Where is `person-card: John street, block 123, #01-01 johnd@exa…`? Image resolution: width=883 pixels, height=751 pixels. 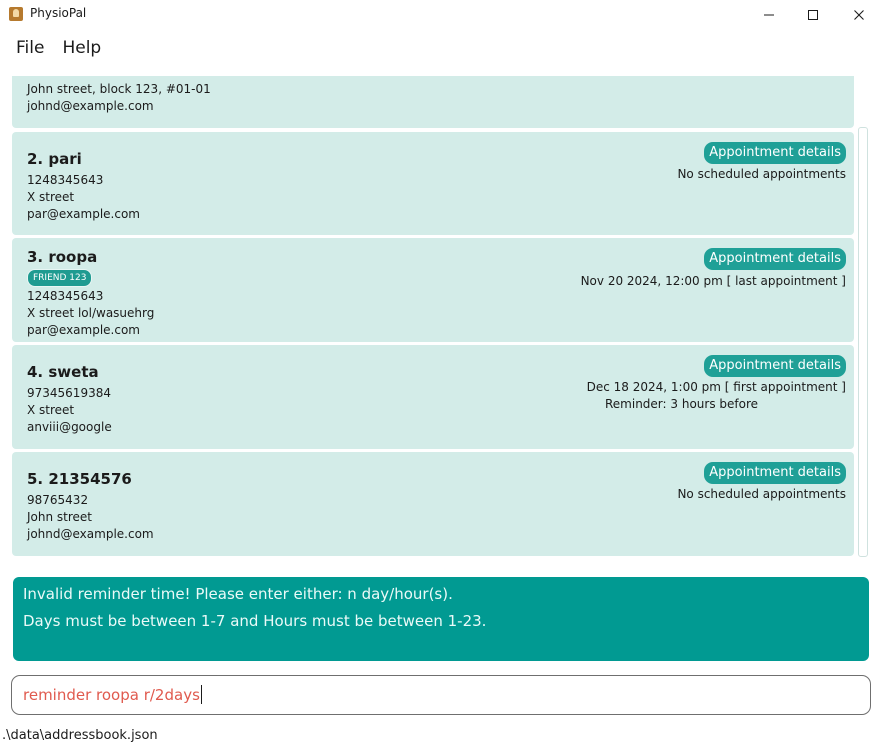 person-card: John street, block 123, #01-01 johnd@exa… is located at coordinates (433, 102).